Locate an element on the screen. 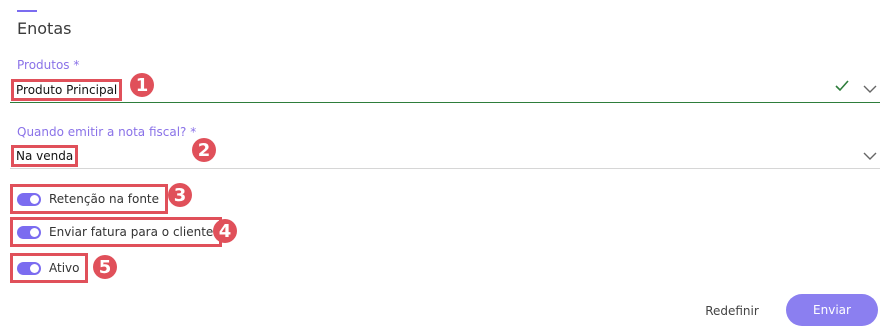 The height and width of the screenshot is (334, 891). emitir-select: Na venda is located at coordinates (445, 155).